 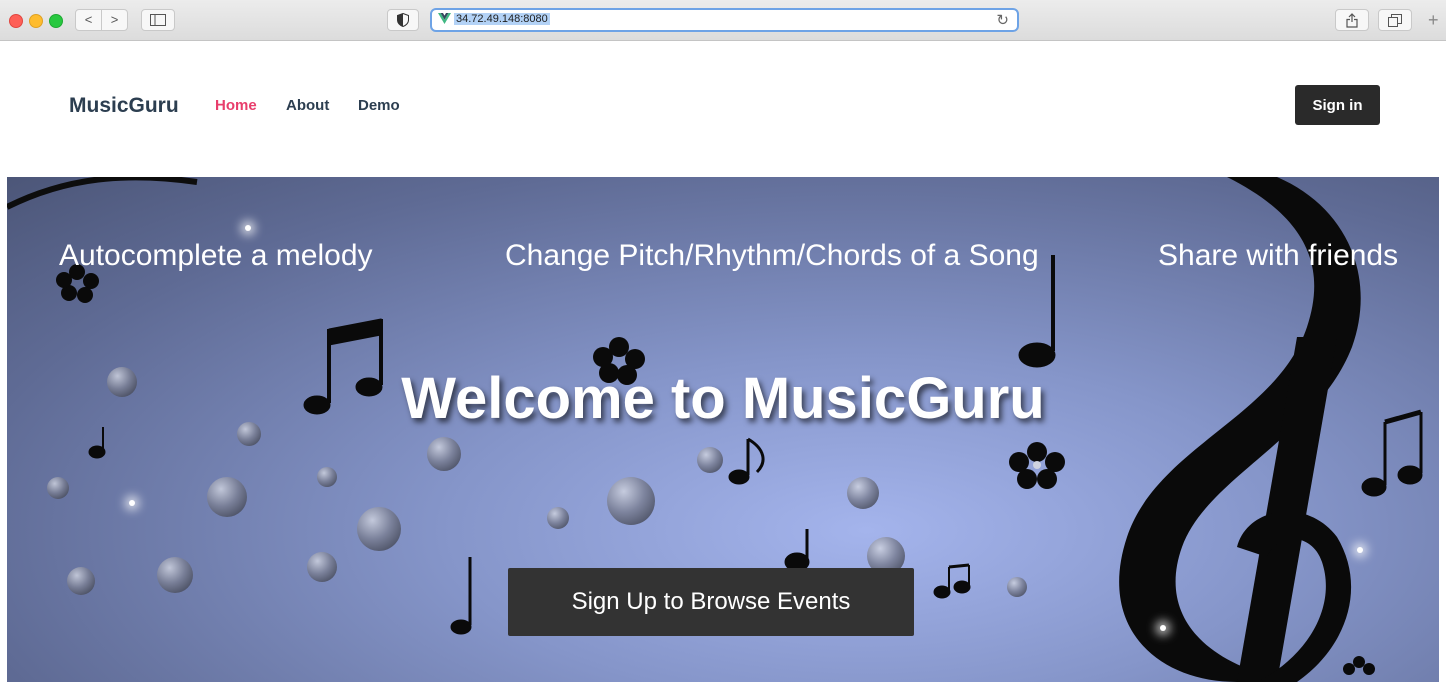 I want to click on zoom-window-button, so click(x=56, y=21).